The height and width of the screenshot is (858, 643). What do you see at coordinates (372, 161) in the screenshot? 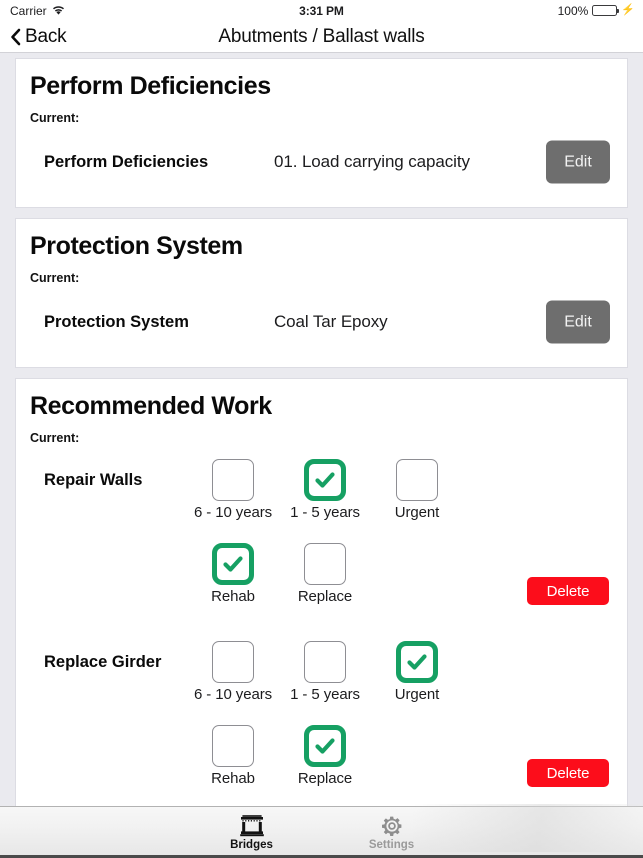
I see `field-value: 01. Load carrying capacity` at bounding box center [372, 161].